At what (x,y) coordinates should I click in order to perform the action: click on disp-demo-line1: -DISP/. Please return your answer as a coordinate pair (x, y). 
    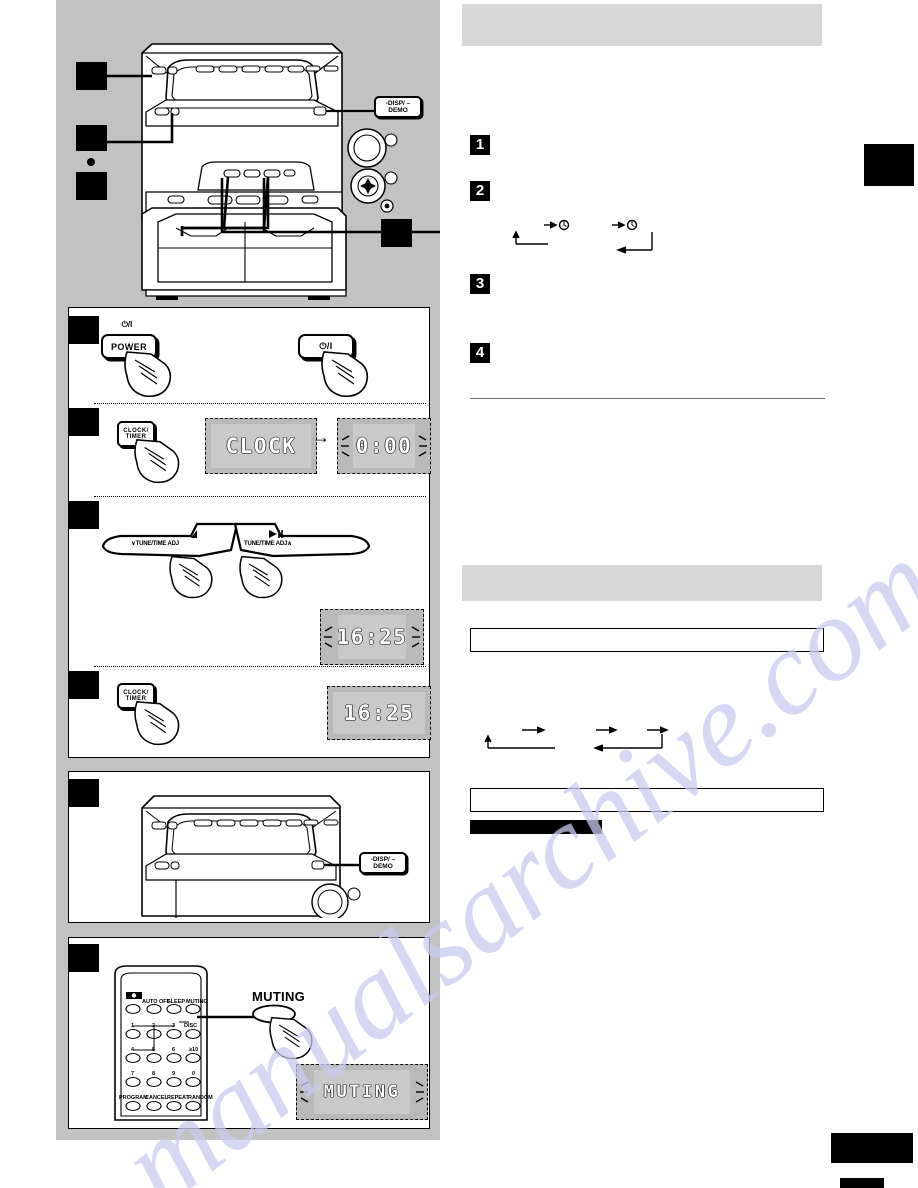
    Looking at the image, I should click on (395, 103).